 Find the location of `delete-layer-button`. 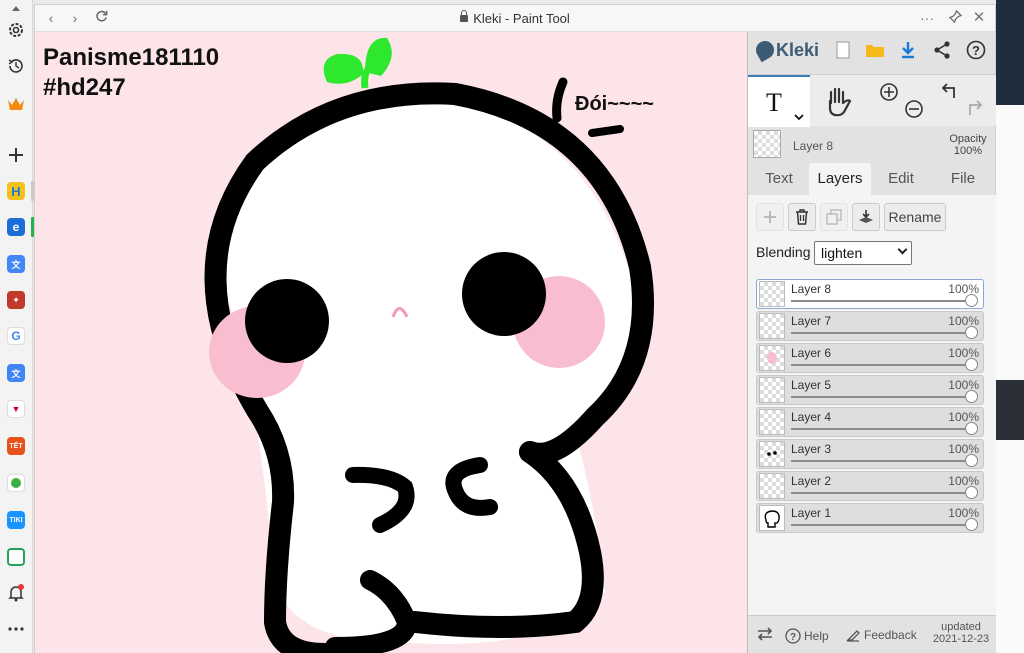

delete-layer-button is located at coordinates (802, 217).